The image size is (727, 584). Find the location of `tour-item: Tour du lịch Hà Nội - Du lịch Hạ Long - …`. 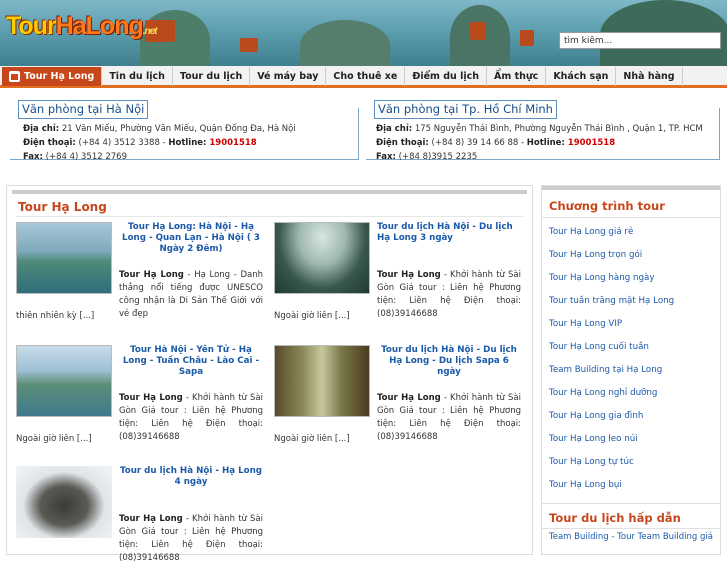

tour-item: Tour du lịch Hà Nội - Du lịch Hạ Long - … is located at coordinates (397, 404).